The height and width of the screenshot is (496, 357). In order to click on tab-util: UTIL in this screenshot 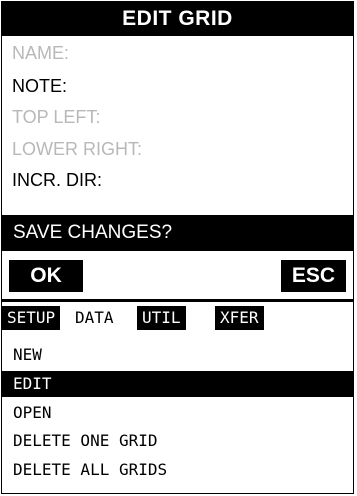, I will do `click(161, 318)`.